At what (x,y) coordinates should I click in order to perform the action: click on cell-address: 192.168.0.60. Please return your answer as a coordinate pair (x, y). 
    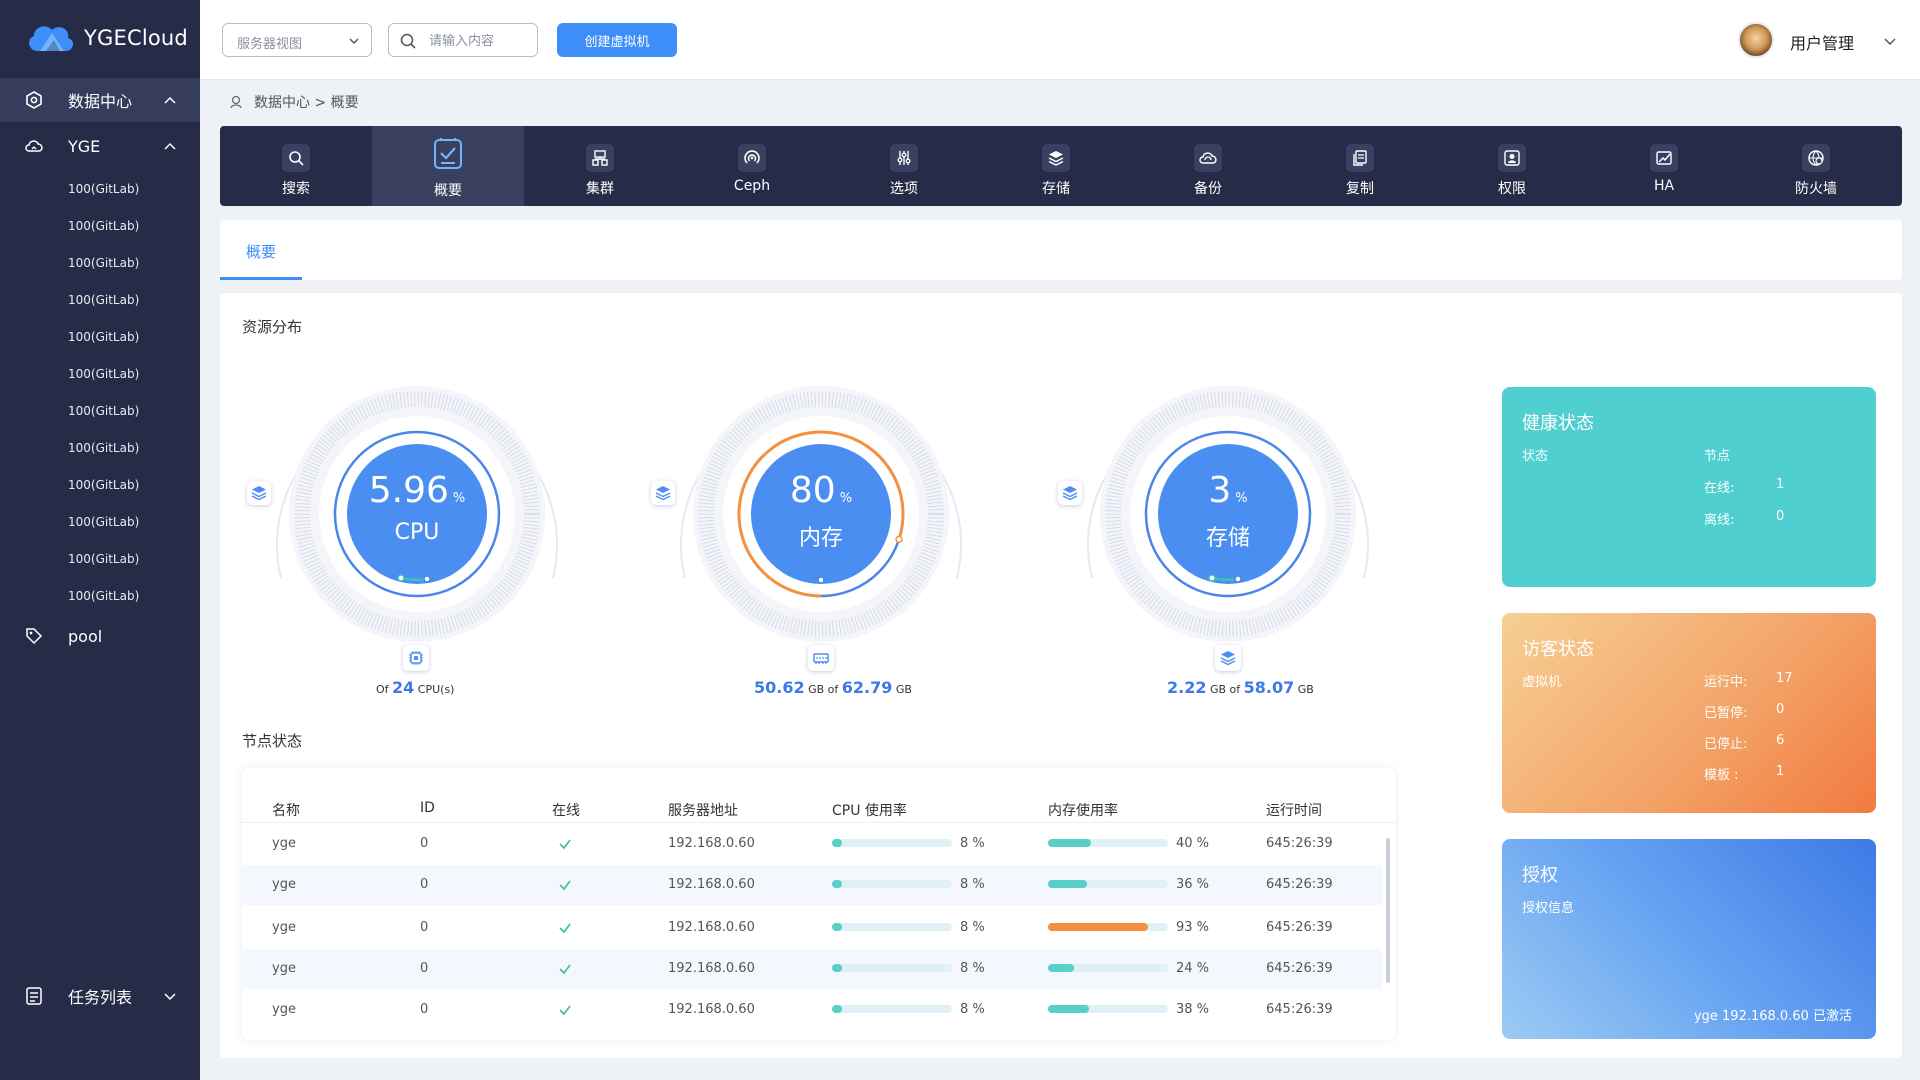
    Looking at the image, I should click on (711, 927).